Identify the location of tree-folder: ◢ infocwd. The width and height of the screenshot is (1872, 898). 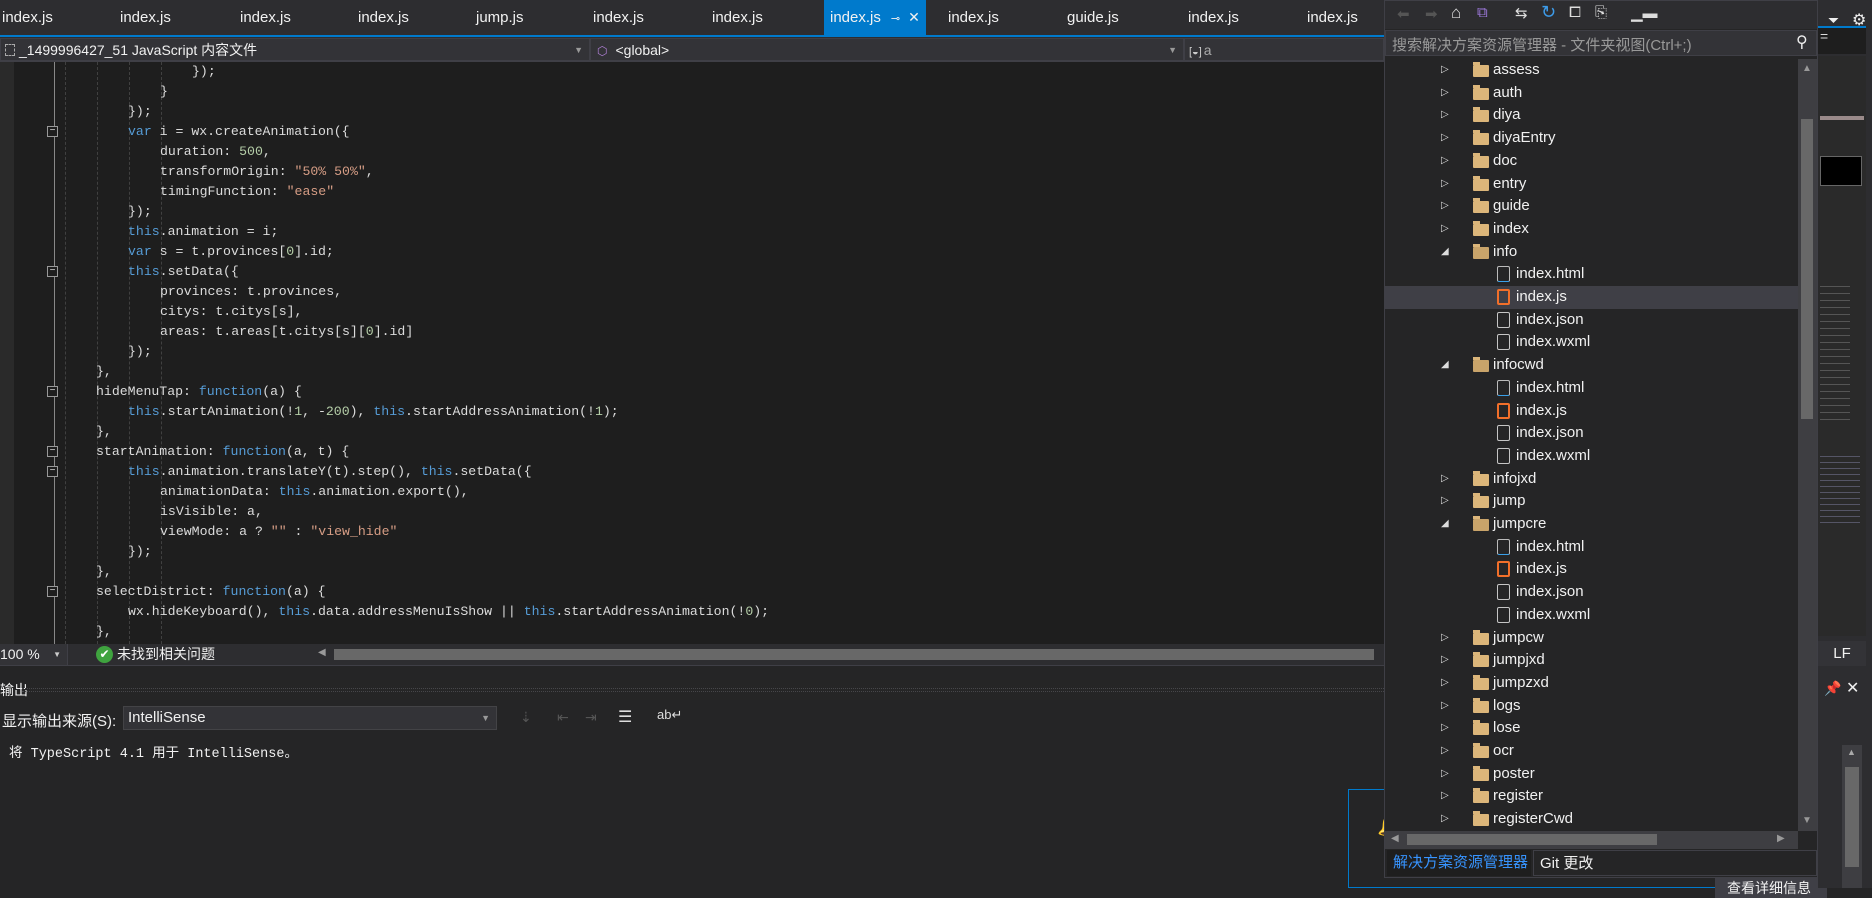
(1601, 365).